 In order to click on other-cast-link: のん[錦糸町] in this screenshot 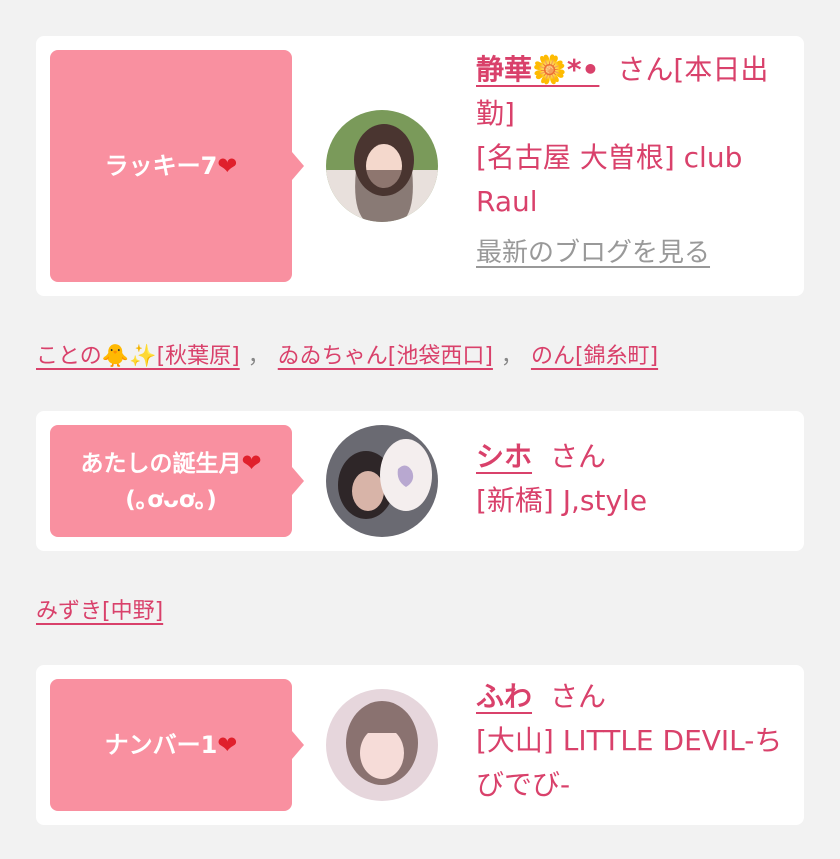, I will do `click(594, 356)`.